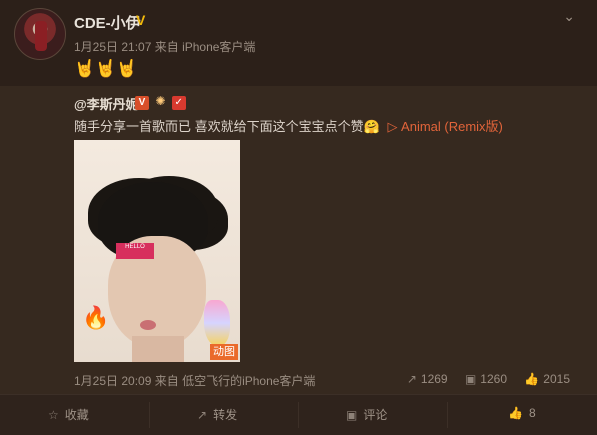  What do you see at coordinates (217, 414) in the screenshot?
I see `forward-button: ↗ 转发` at bounding box center [217, 414].